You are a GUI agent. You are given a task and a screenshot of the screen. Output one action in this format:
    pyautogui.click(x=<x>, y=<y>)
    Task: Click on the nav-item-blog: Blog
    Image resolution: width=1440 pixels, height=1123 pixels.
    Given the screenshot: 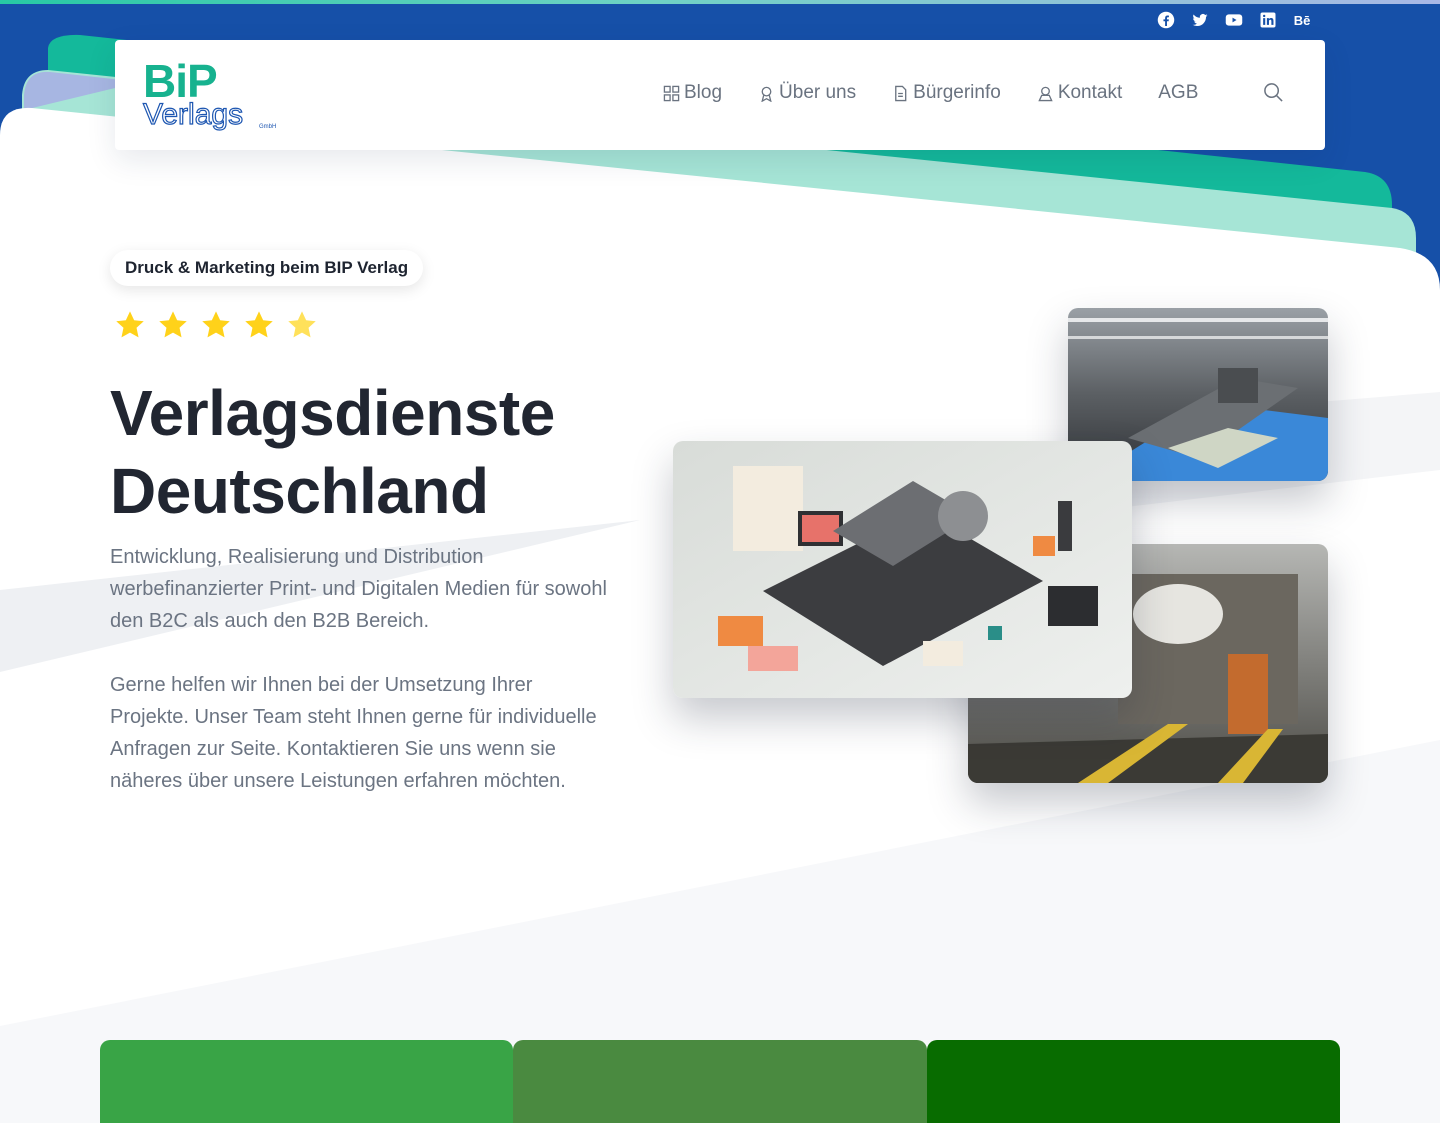 What is the action you would take?
    pyautogui.click(x=692, y=93)
    